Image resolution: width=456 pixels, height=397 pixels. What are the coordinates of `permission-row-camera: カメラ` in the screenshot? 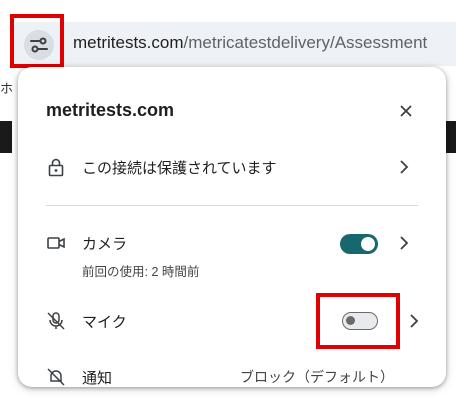 It's located at (232, 243).